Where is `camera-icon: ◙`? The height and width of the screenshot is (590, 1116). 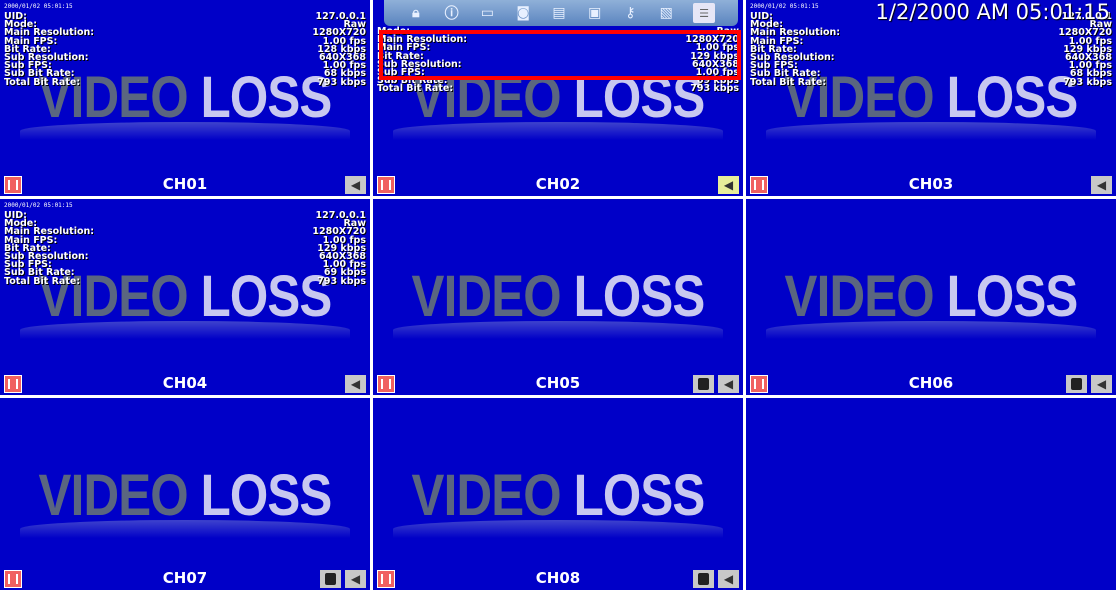
camera-icon: ◙ is located at coordinates (523, 13).